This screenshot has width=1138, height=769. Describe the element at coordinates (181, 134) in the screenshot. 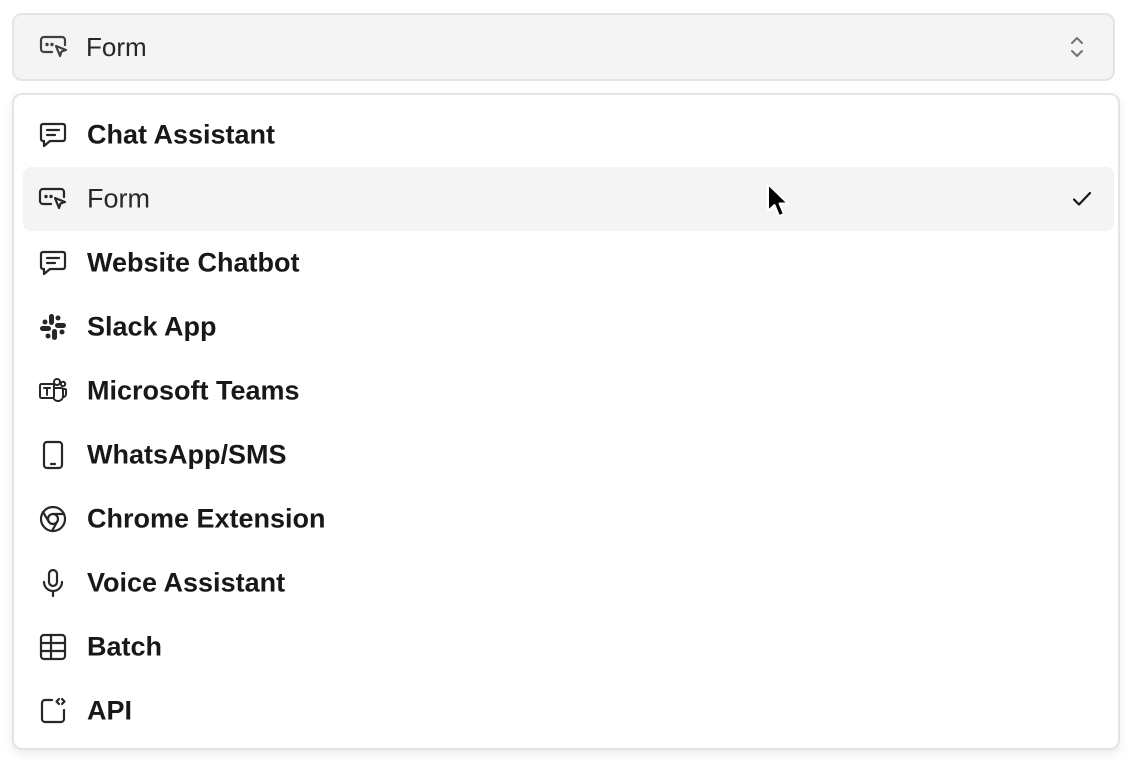

I see `menu-item-label: Chat Assistant` at that location.